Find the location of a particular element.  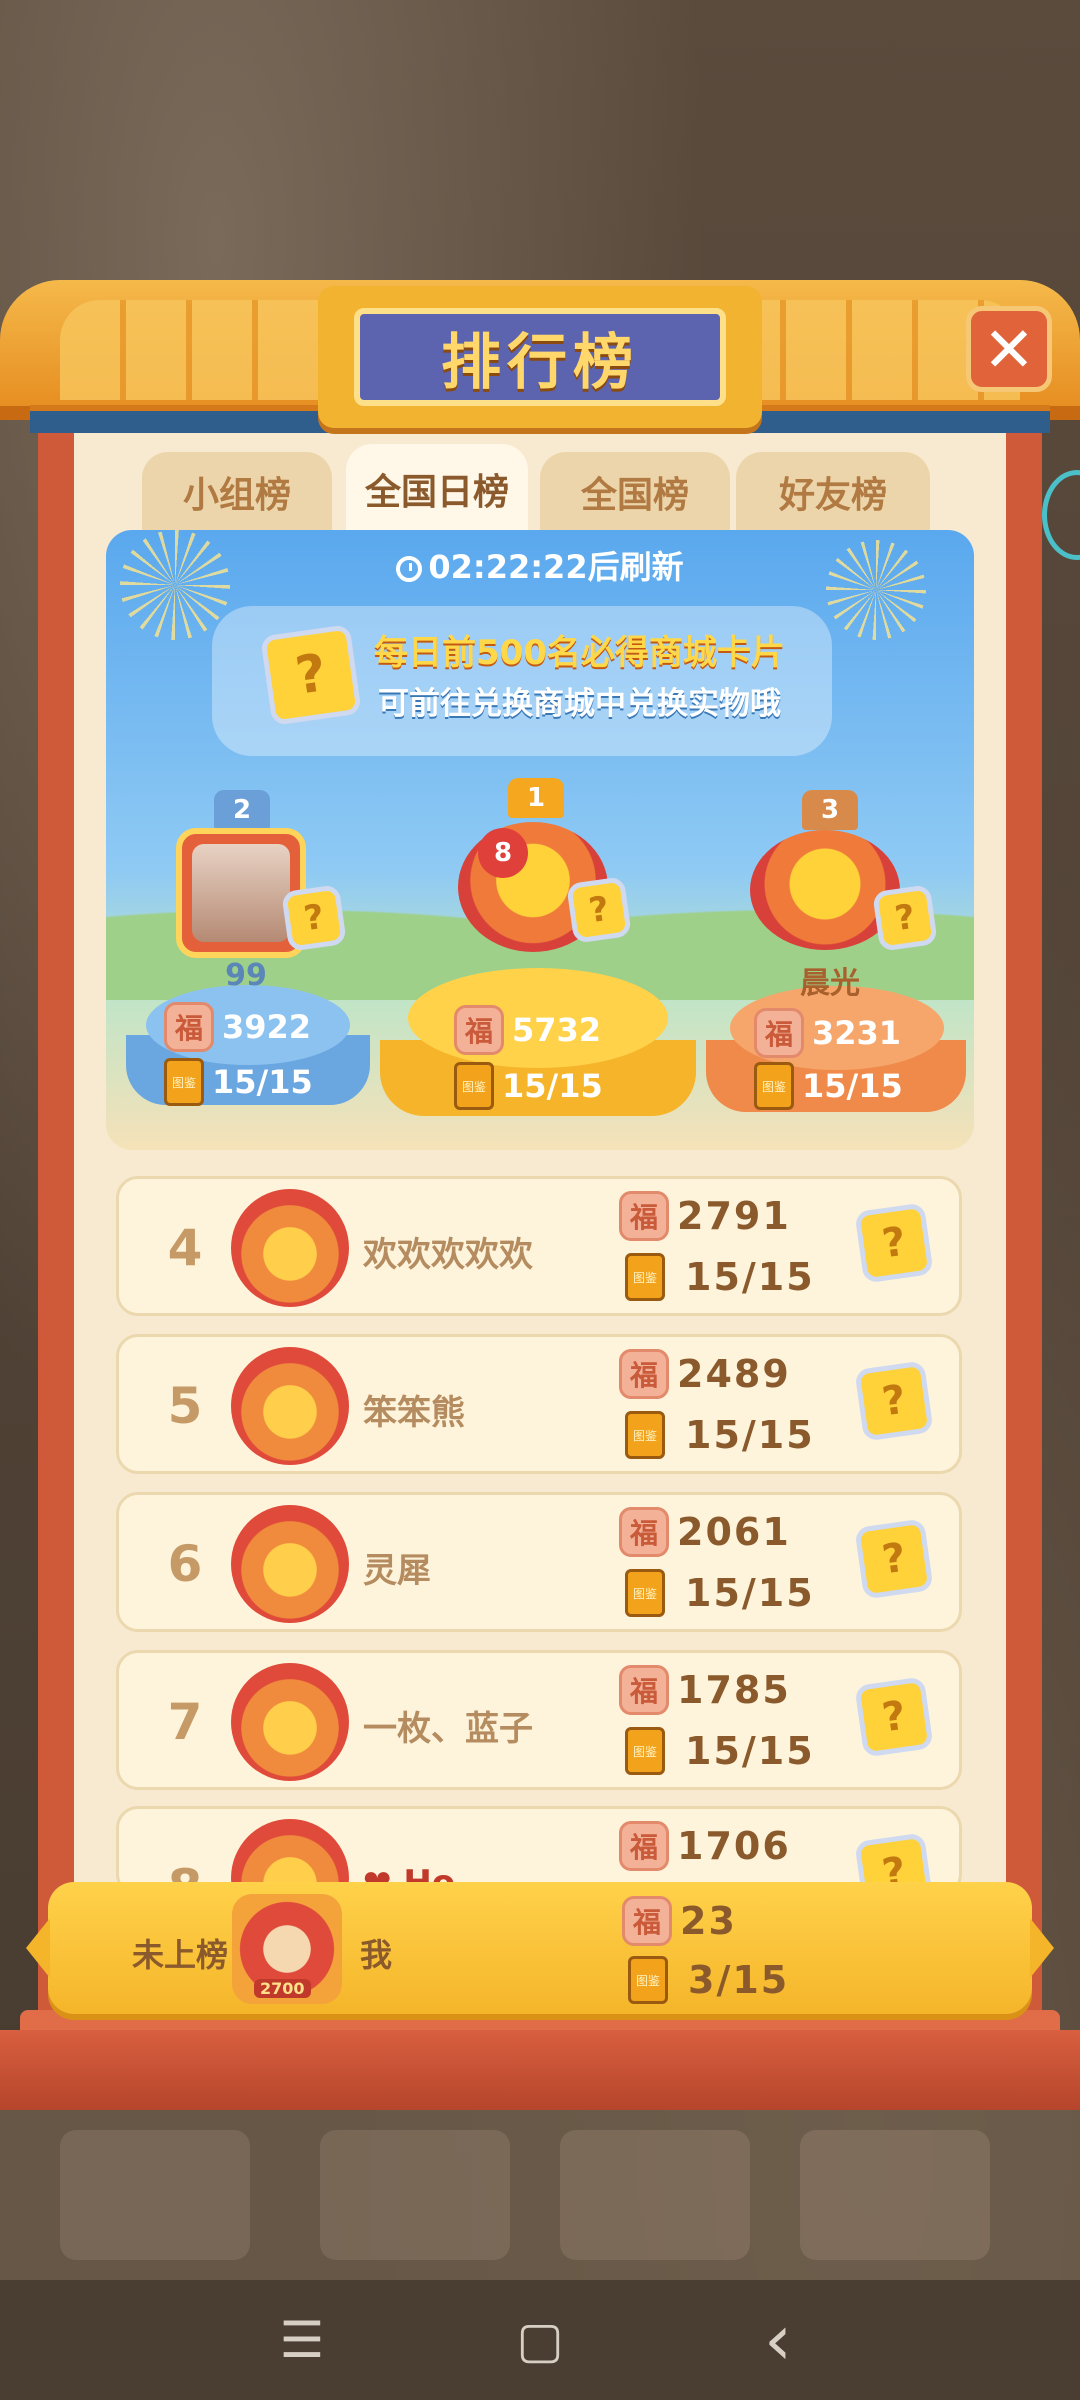

system-nav-bar: ☰ ▢ ‹ is located at coordinates (540, 2340).